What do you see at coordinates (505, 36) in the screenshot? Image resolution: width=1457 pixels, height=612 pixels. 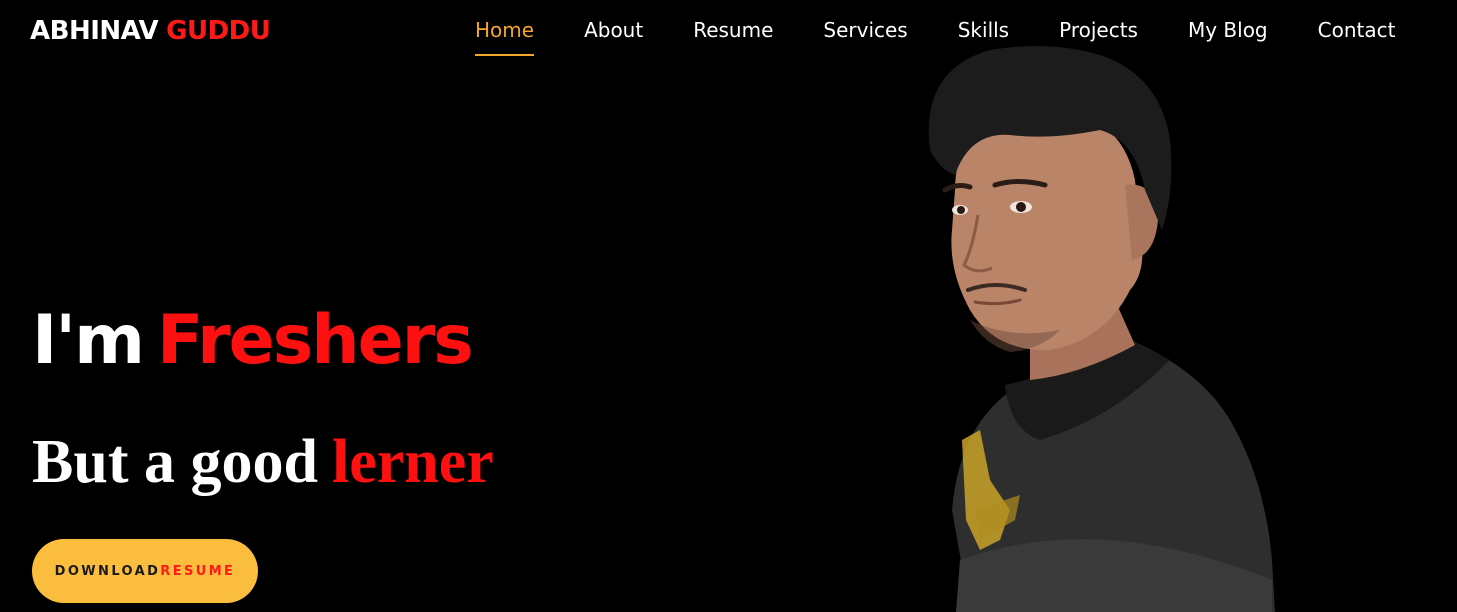 I see `nav-home: Home` at bounding box center [505, 36].